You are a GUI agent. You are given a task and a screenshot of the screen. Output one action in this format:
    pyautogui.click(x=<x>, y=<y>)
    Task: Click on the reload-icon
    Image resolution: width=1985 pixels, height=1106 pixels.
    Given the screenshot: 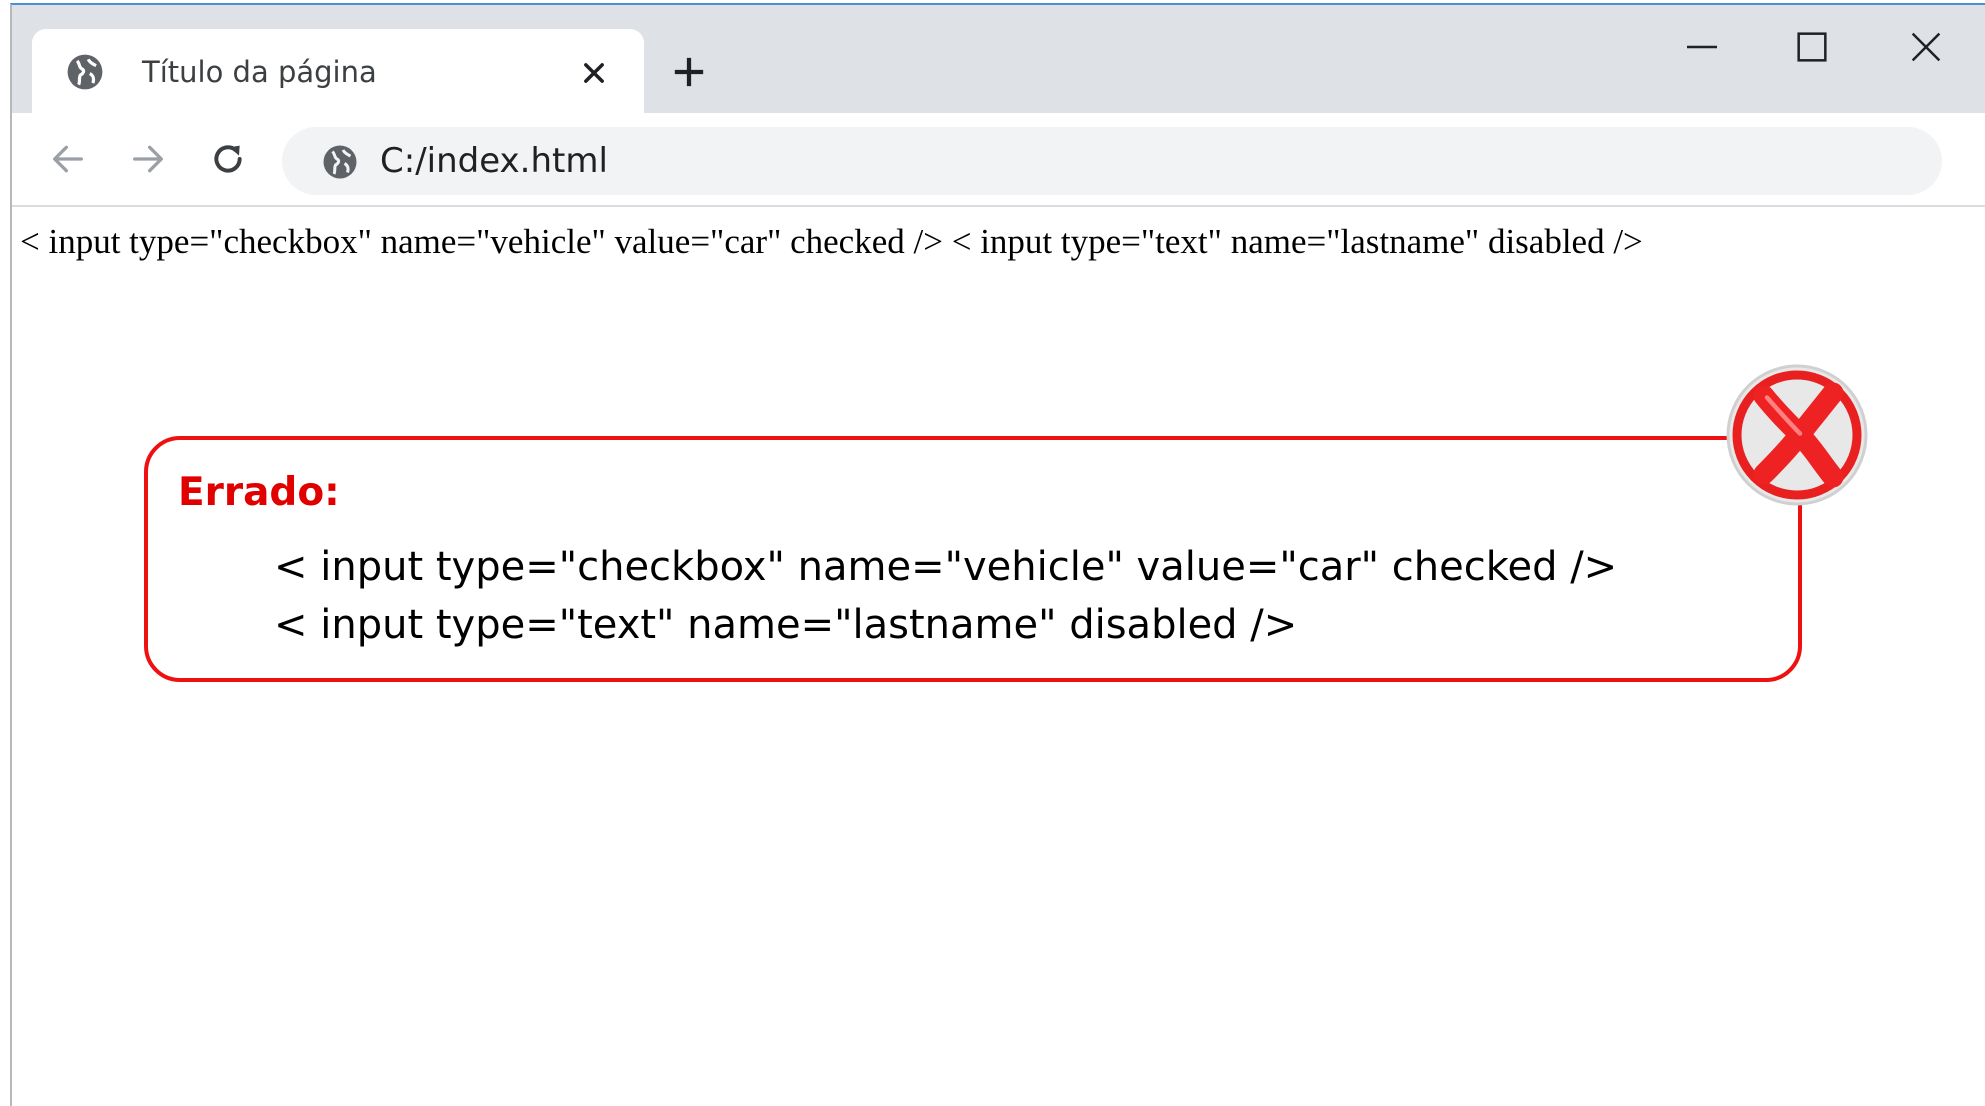 What is the action you would take?
    pyautogui.click(x=228, y=159)
    